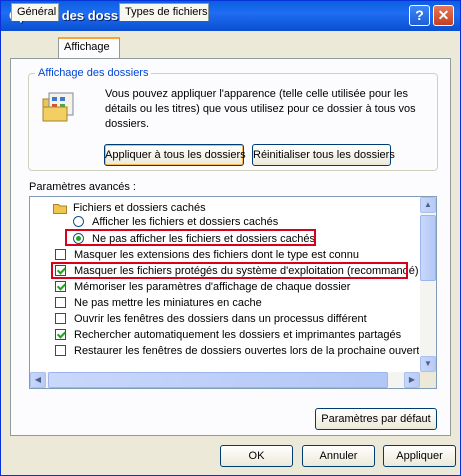 This screenshot has height=476, width=461. I want to click on title-bar: Options des dossiers ? ✕, so click(230, 16).